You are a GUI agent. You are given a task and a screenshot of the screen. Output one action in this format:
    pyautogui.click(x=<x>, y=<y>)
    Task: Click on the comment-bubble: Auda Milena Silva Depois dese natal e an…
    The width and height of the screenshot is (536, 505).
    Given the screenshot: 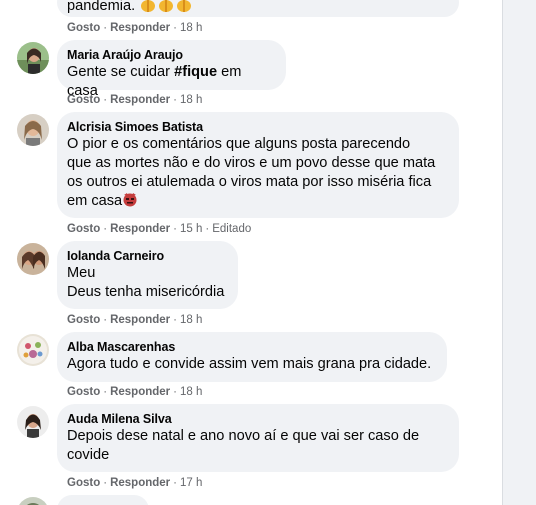 What is the action you would take?
    pyautogui.click(x=258, y=438)
    